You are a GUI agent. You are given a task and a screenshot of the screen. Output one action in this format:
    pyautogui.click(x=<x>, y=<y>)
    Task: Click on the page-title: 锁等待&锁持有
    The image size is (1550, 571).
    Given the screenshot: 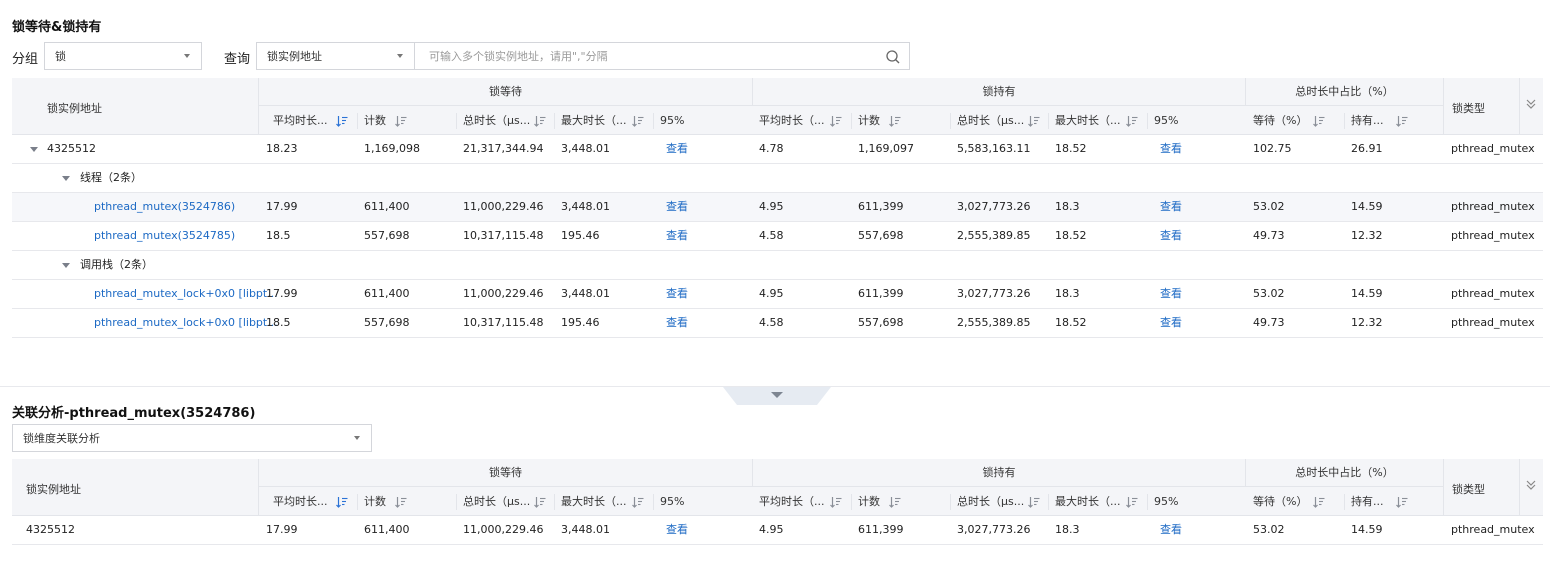 What is the action you would take?
    pyautogui.click(x=57, y=27)
    